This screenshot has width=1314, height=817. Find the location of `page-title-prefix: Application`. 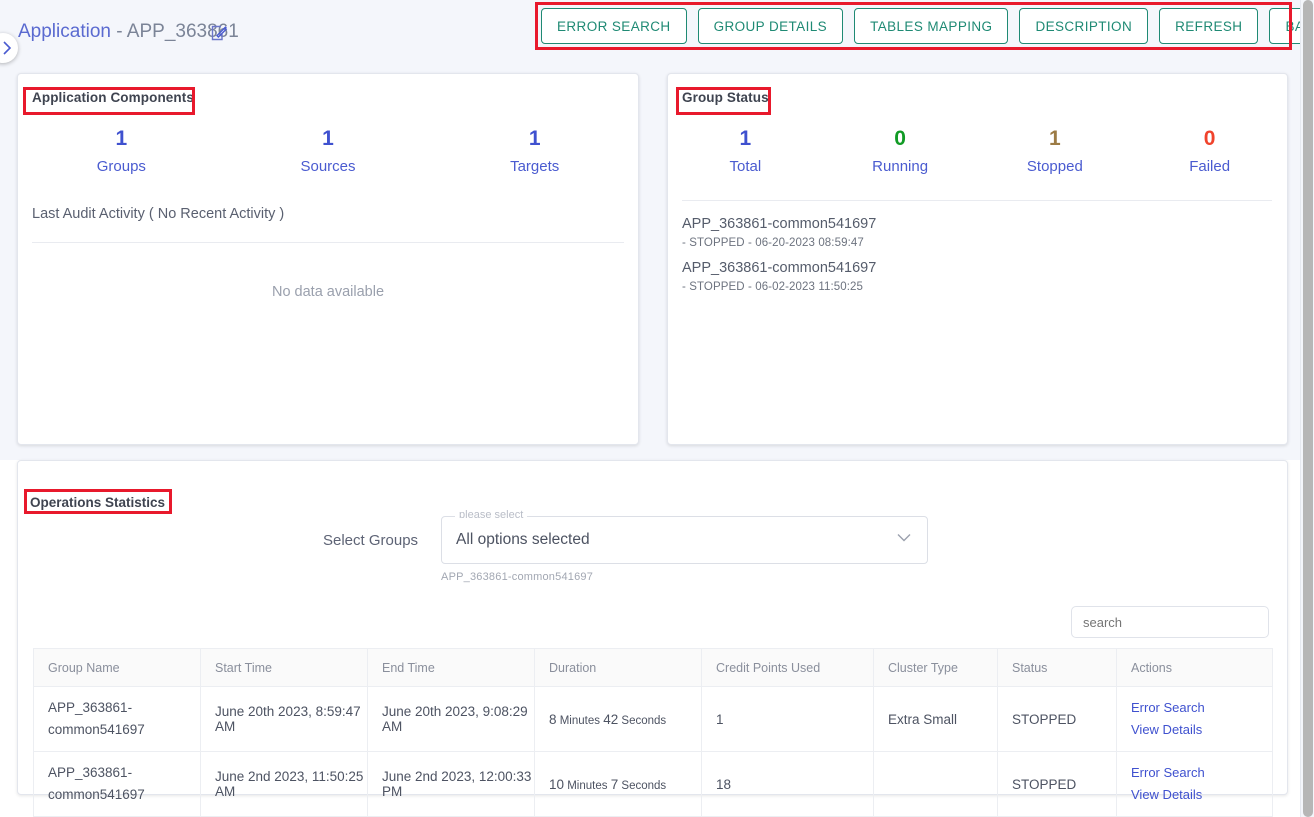

page-title-prefix: Application is located at coordinates (64, 31).